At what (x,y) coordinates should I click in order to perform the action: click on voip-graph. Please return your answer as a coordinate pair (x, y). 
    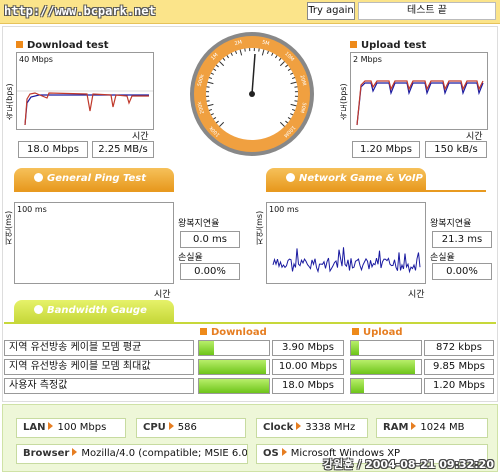
    Looking at the image, I should click on (346, 243).